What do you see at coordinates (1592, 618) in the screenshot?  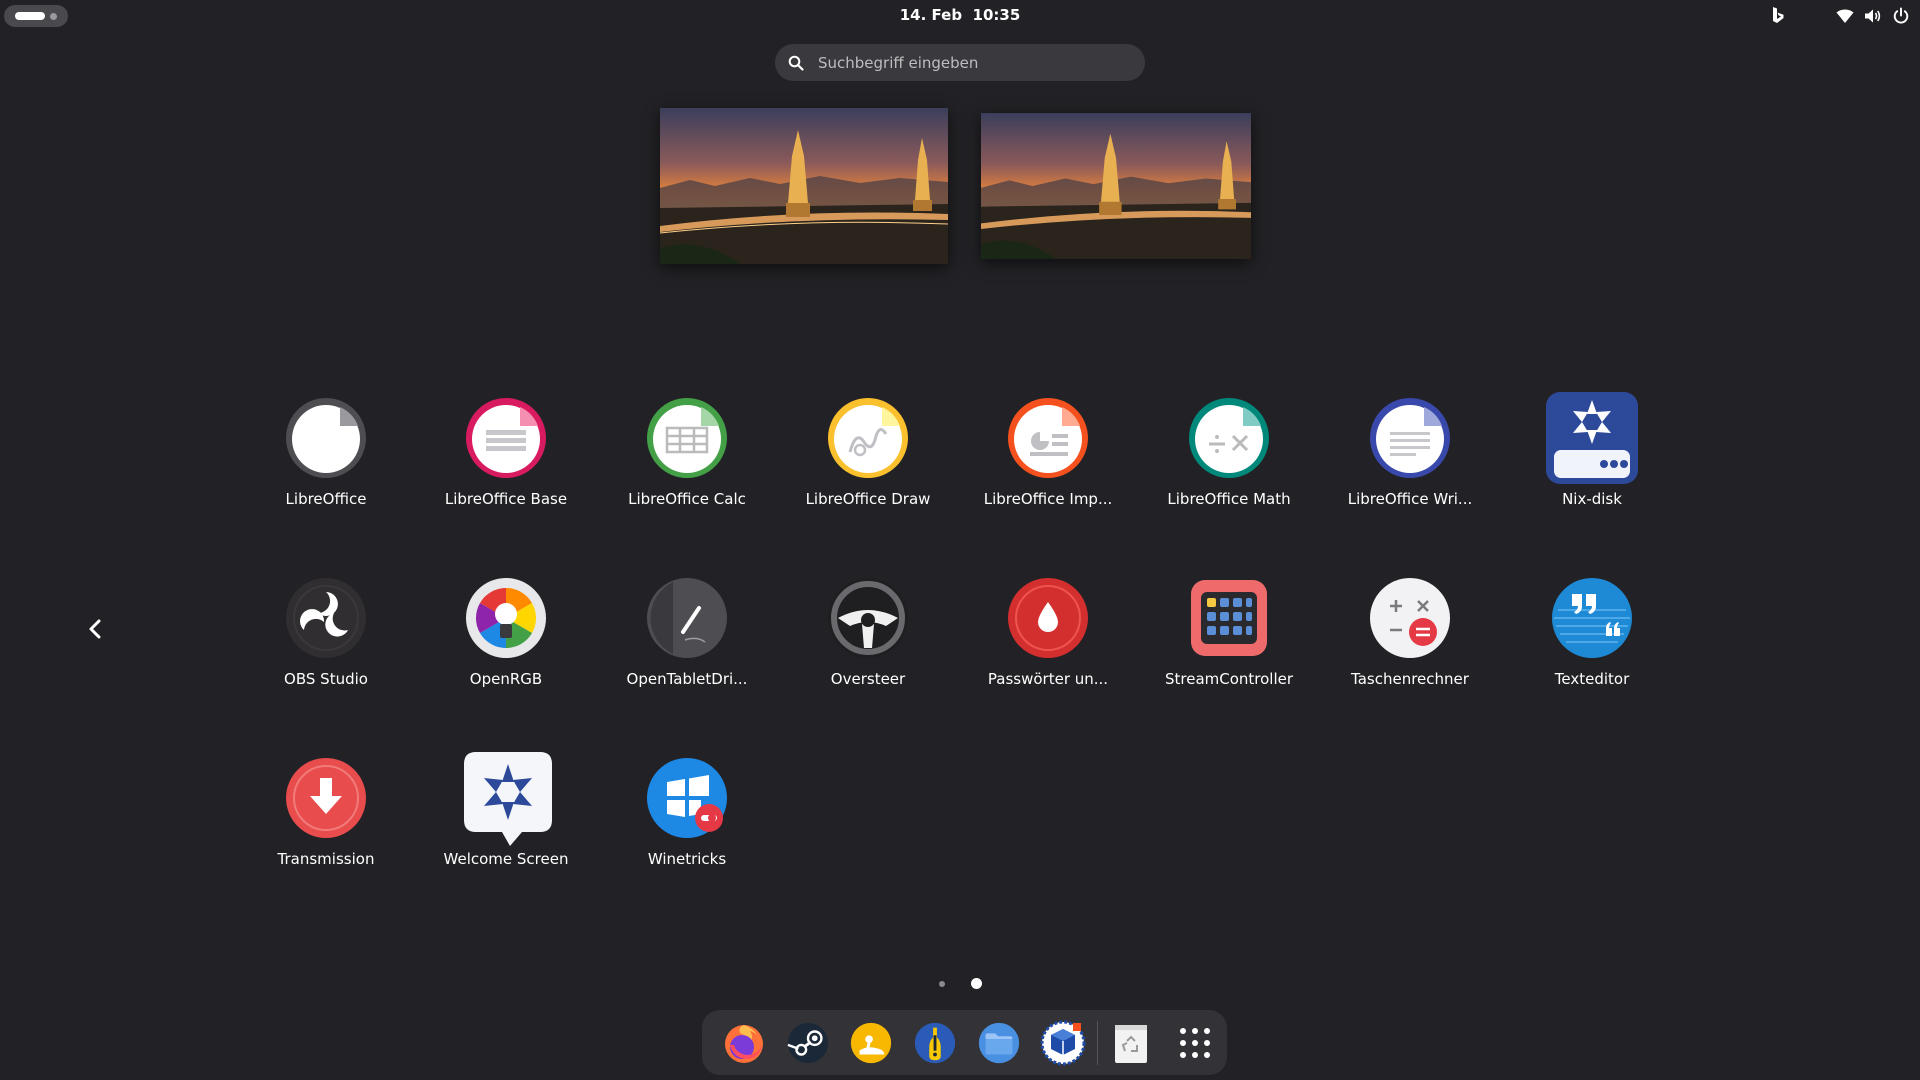 I see `text-editor-icon` at bounding box center [1592, 618].